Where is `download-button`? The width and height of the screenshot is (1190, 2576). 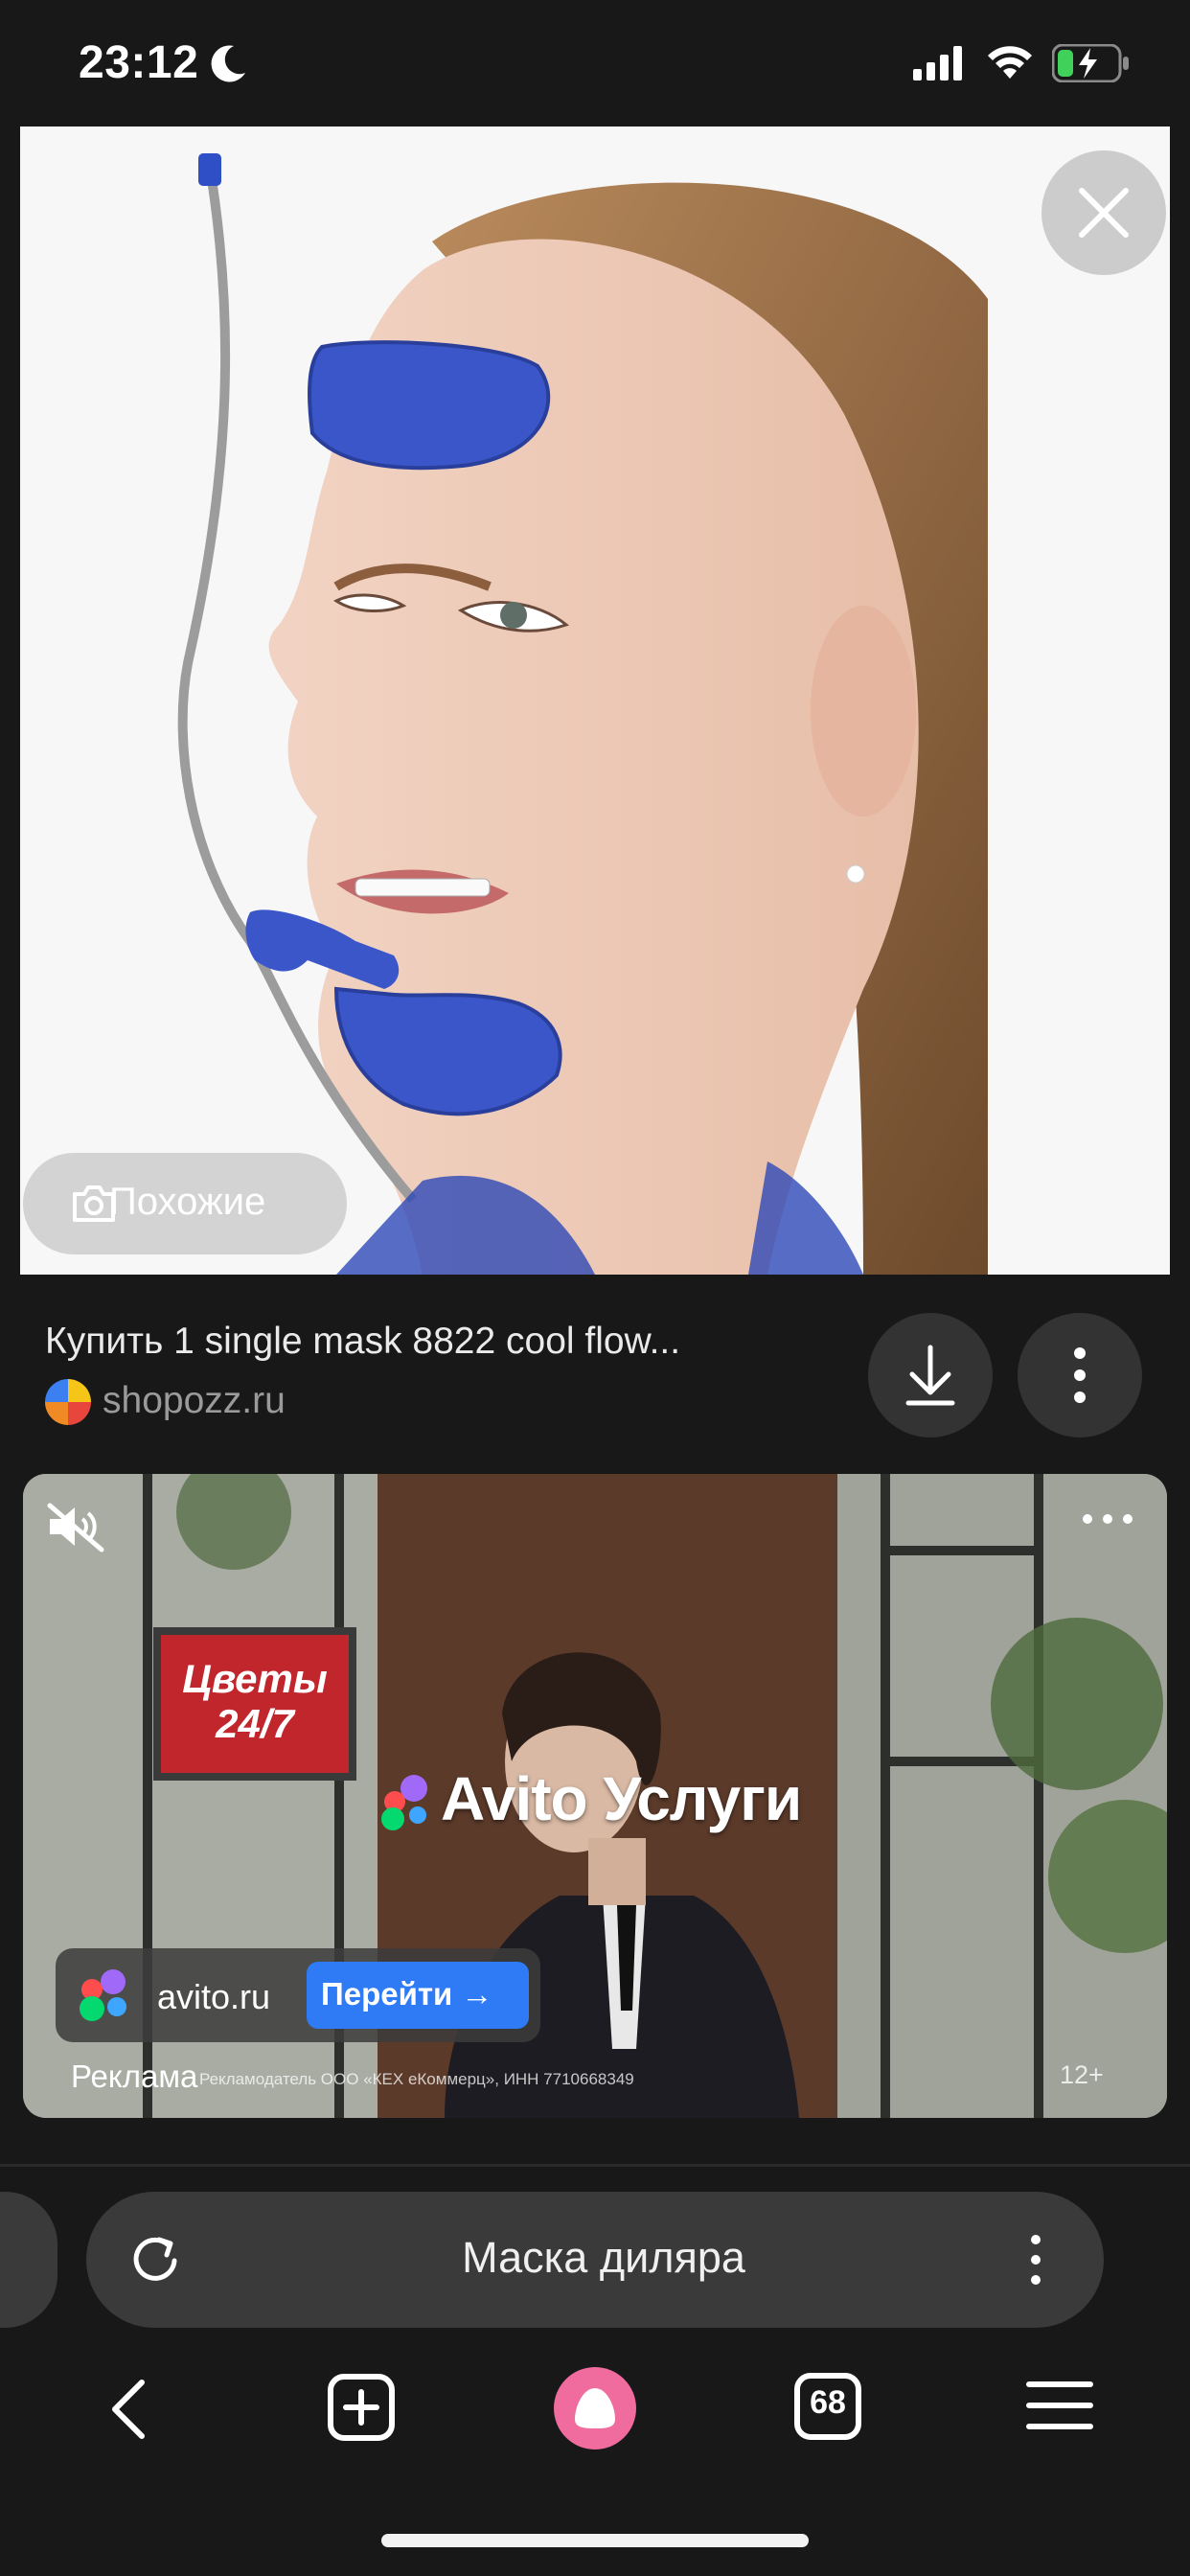
download-button is located at coordinates (931, 1375).